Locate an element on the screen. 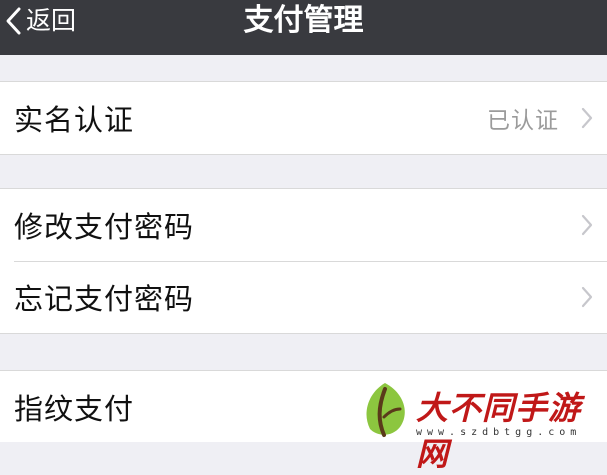 The image size is (607, 475). watermark-url: www.szdbtgg.com is located at coordinates (499, 432).